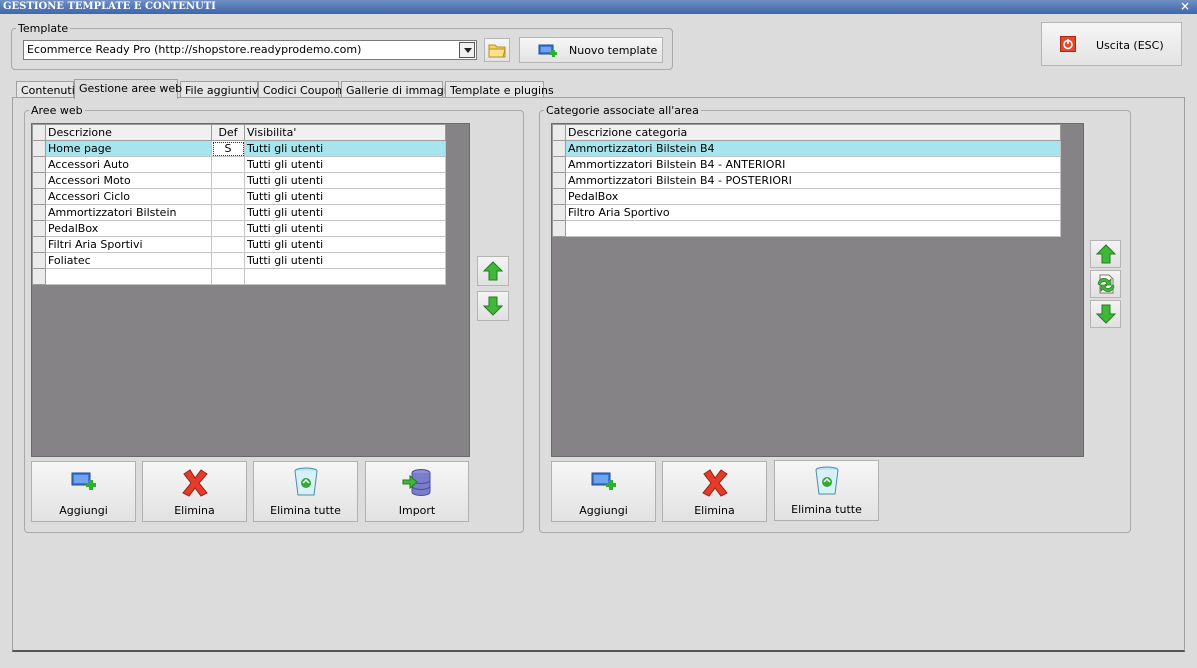 This screenshot has width=1197, height=668. What do you see at coordinates (826, 490) in the screenshot?
I see `delete-all-categories-button: Elimina tutte` at bounding box center [826, 490].